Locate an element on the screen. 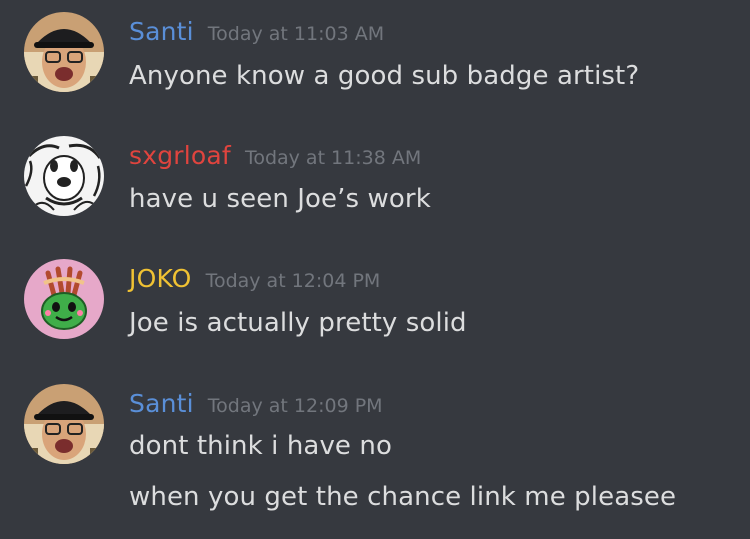 The height and width of the screenshot is (539, 750). cartoon-dog-avatar-icon is located at coordinates (64, 176).